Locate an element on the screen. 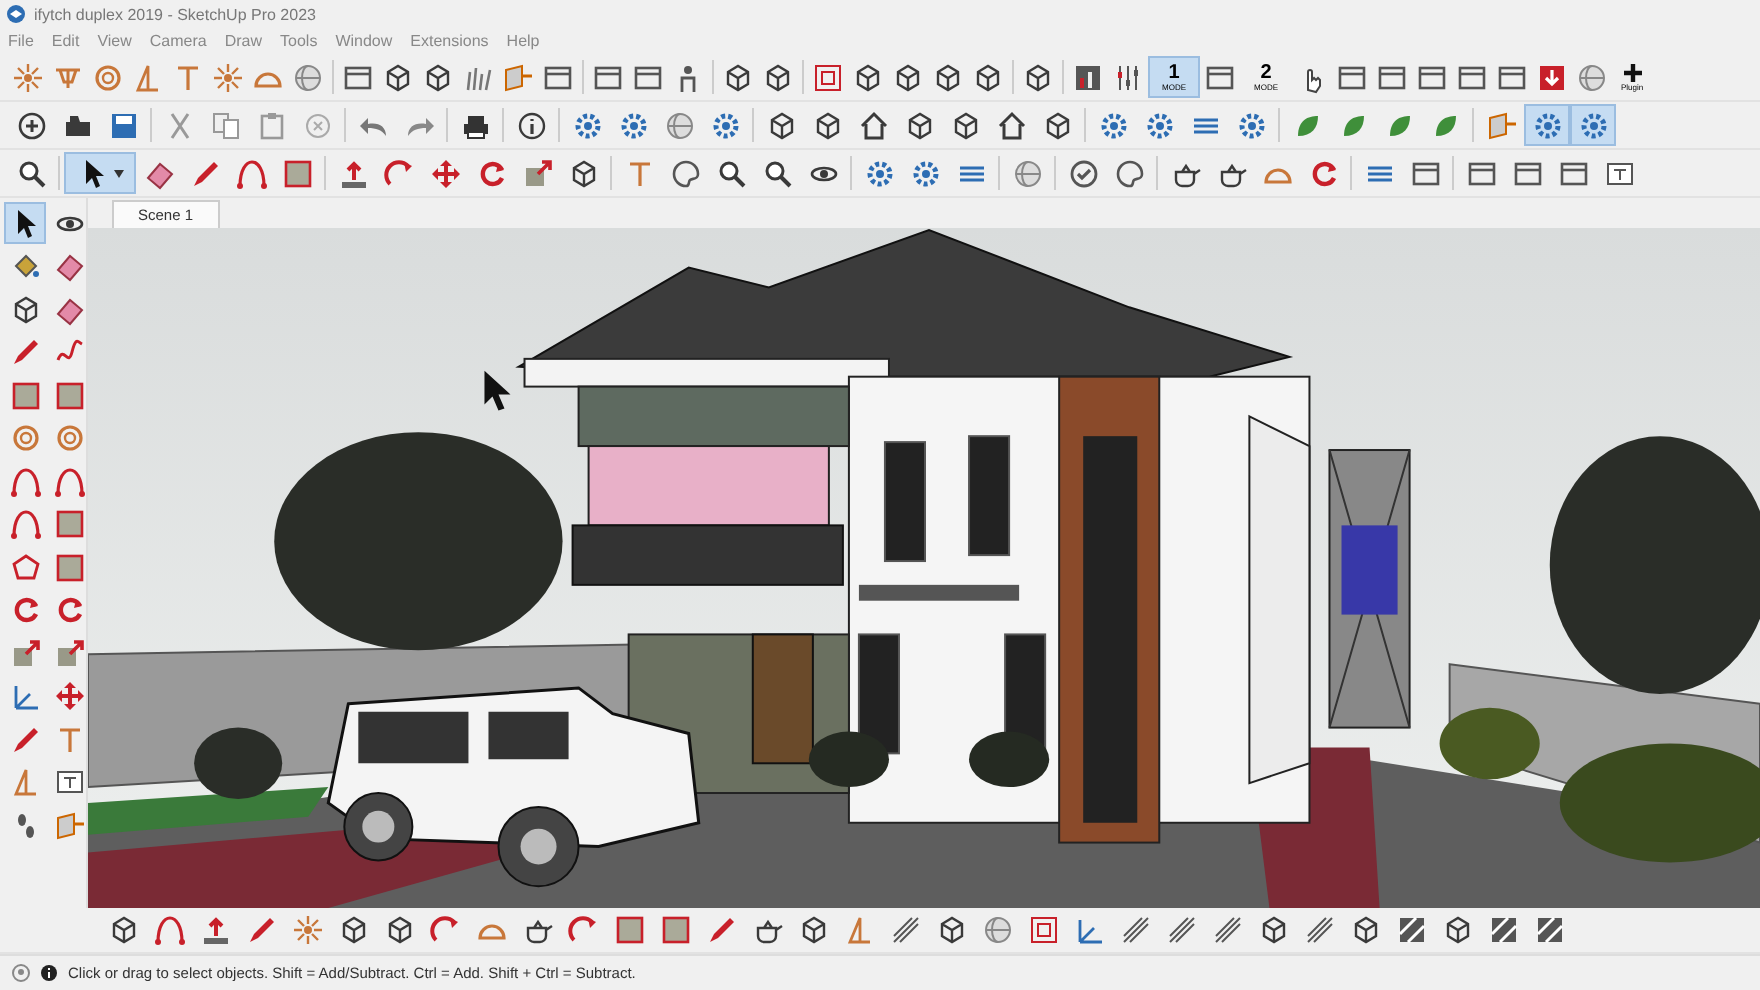  menu-item: View is located at coordinates (114, 41).